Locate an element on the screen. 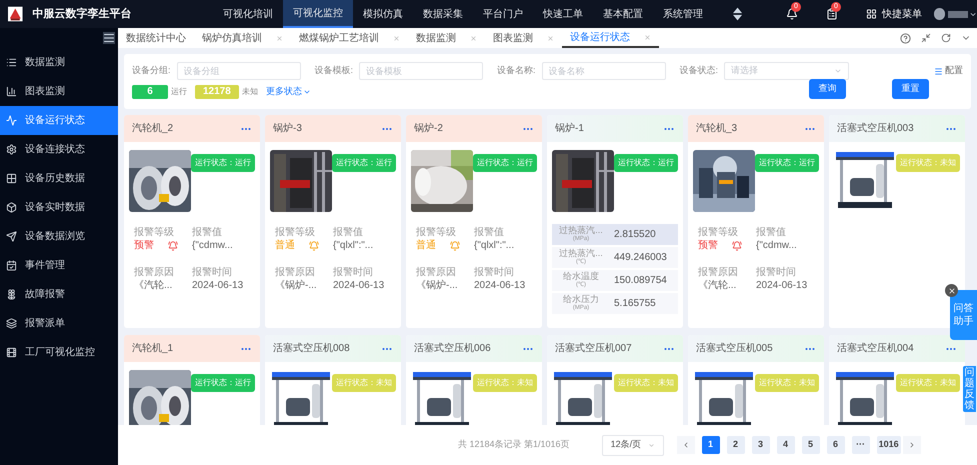 The height and width of the screenshot is (465, 977). device-name: 活塞式空压机005 is located at coordinates (734, 349).